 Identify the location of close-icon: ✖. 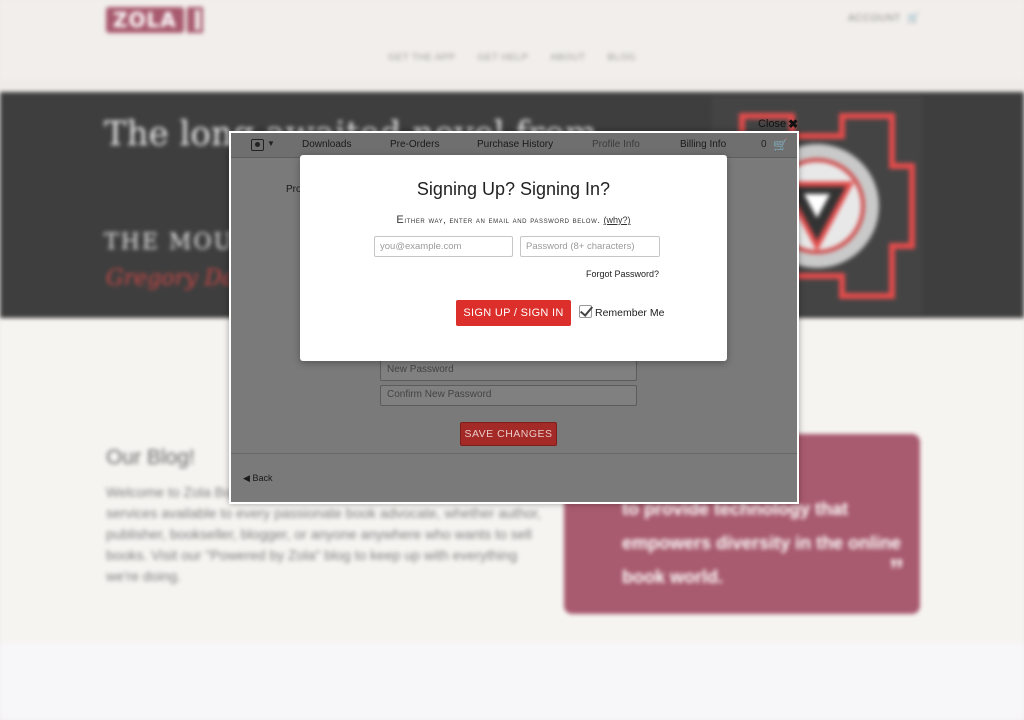
(793, 124).